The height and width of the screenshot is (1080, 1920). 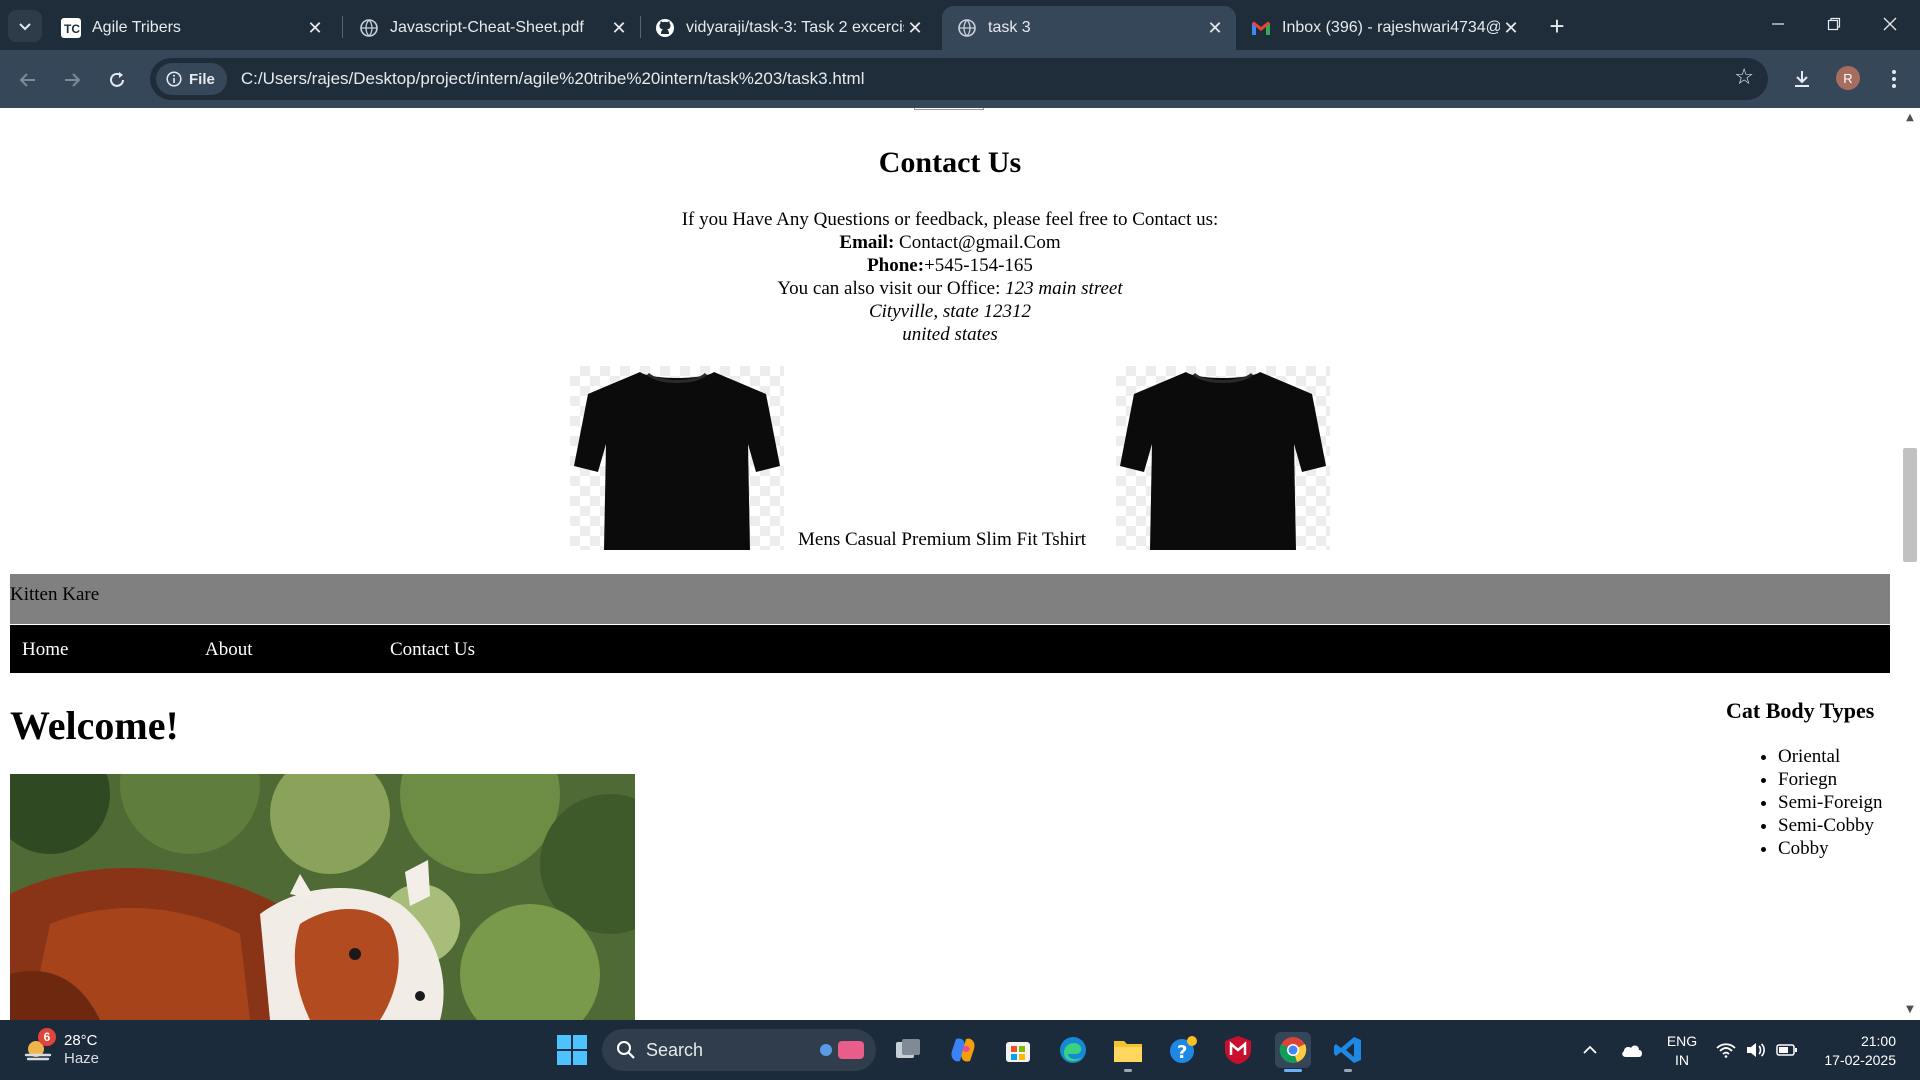 I want to click on forward-button, so click(x=72, y=80).